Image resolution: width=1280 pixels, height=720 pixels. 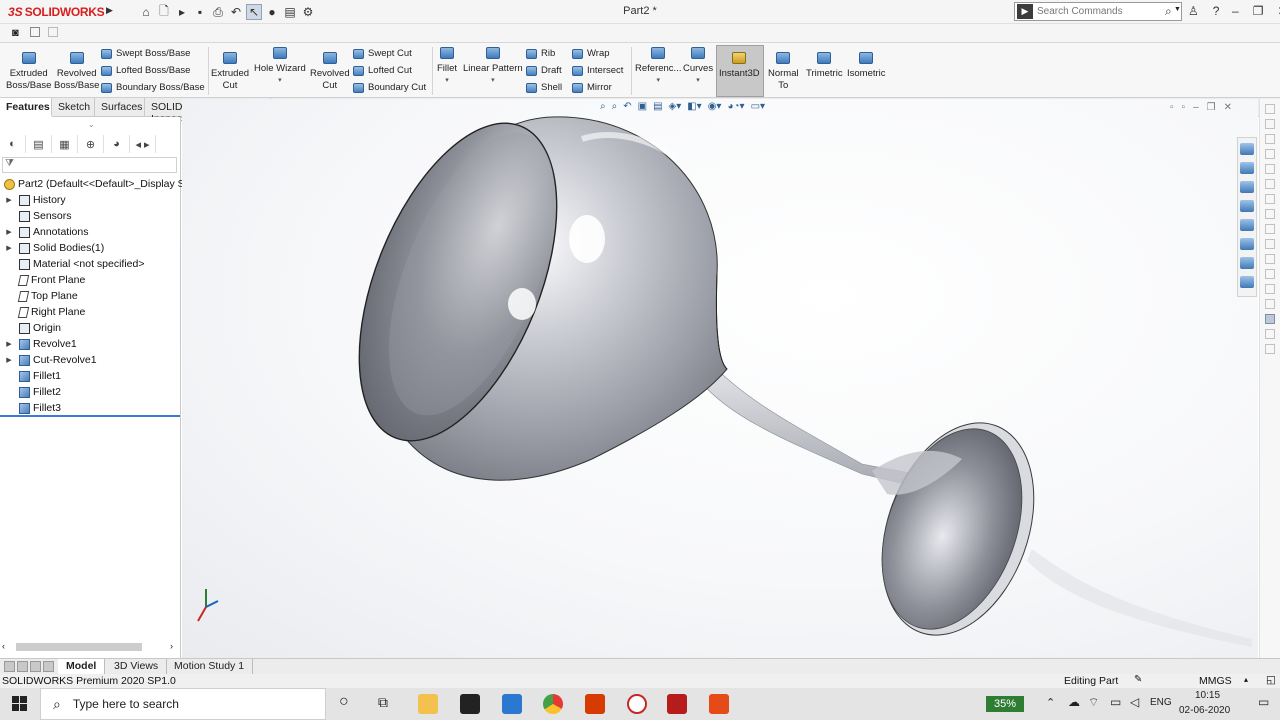 I want to click on section-view-icon: ▣, so click(x=642, y=106).